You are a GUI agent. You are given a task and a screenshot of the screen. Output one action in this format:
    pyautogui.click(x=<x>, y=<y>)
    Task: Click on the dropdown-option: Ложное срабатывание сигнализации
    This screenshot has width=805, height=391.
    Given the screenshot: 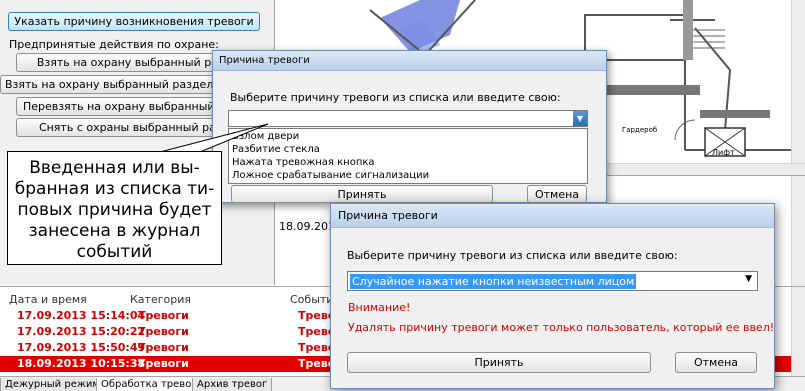 What is the action you would take?
    pyautogui.click(x=408, y=175)
    